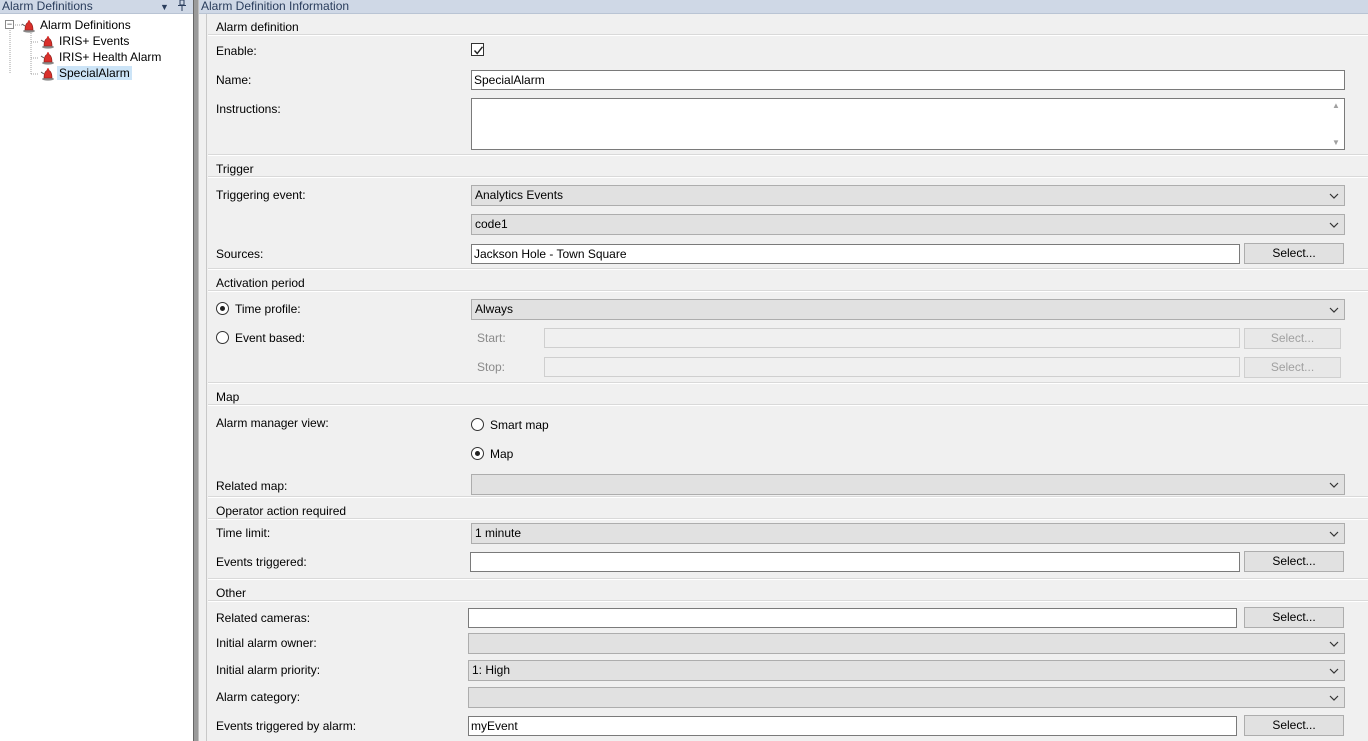 Image resolution: width=1368 pixels, height=741 pixels. What do you see at coordinates (9, 24) in the screenshot?
I see `tree-collapse-toggle: −` at bounding box center [9, 24].